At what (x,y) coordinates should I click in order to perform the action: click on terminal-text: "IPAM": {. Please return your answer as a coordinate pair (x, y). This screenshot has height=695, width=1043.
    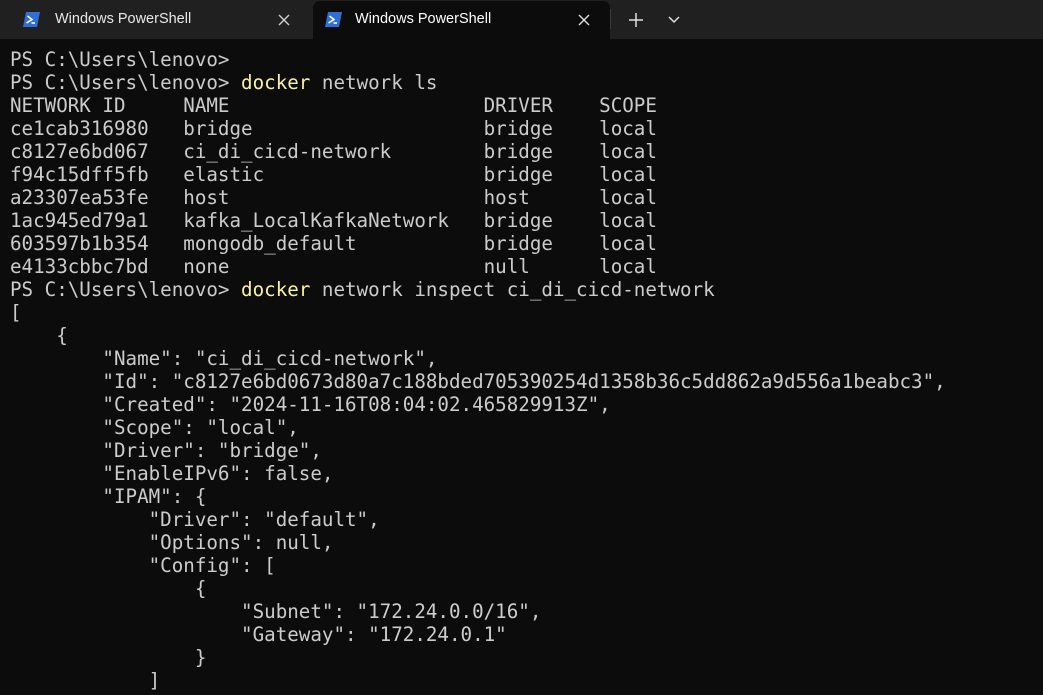
    Looking at the image, I should click on (108, 496).